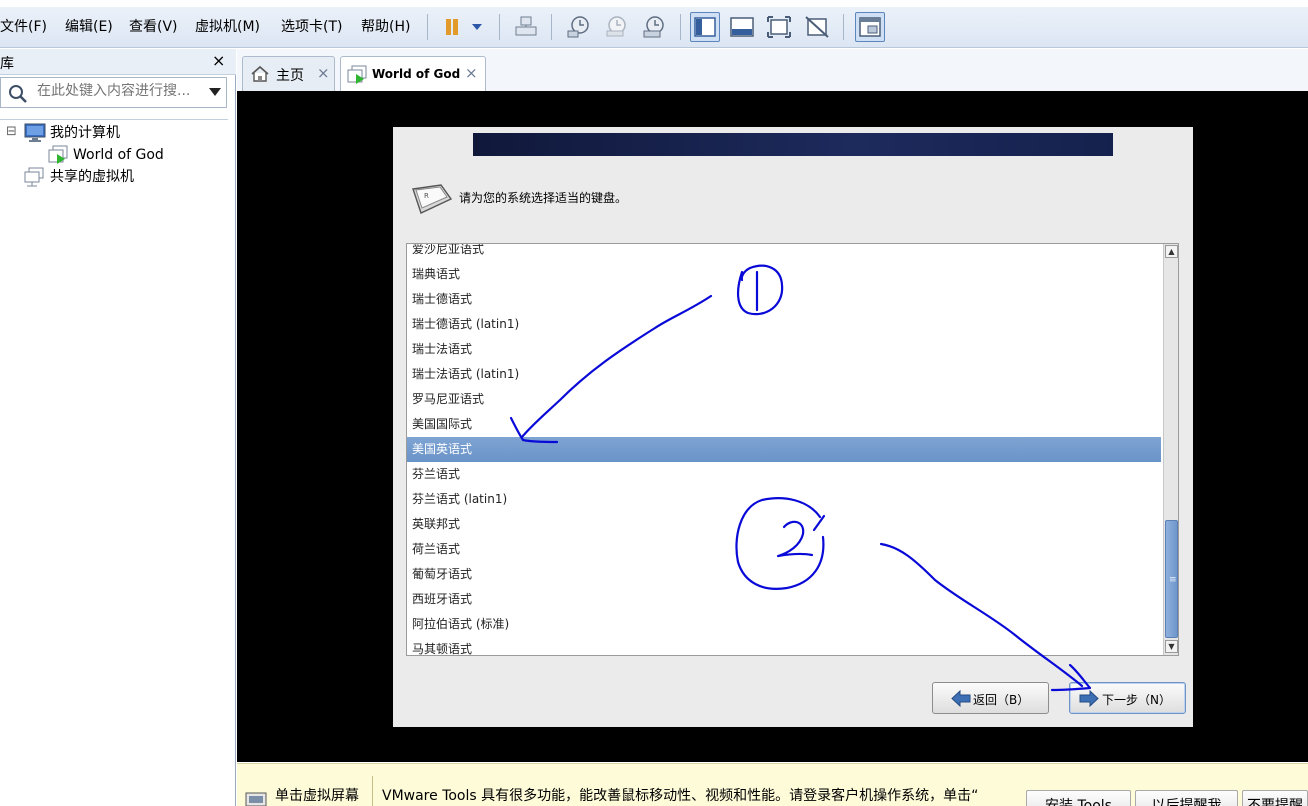 This screenshot has width=1308, height=806. Describe the element at coordinates (784, 274) in the screenshot. I see `keyboard-option: 瑞典语式` at that location.